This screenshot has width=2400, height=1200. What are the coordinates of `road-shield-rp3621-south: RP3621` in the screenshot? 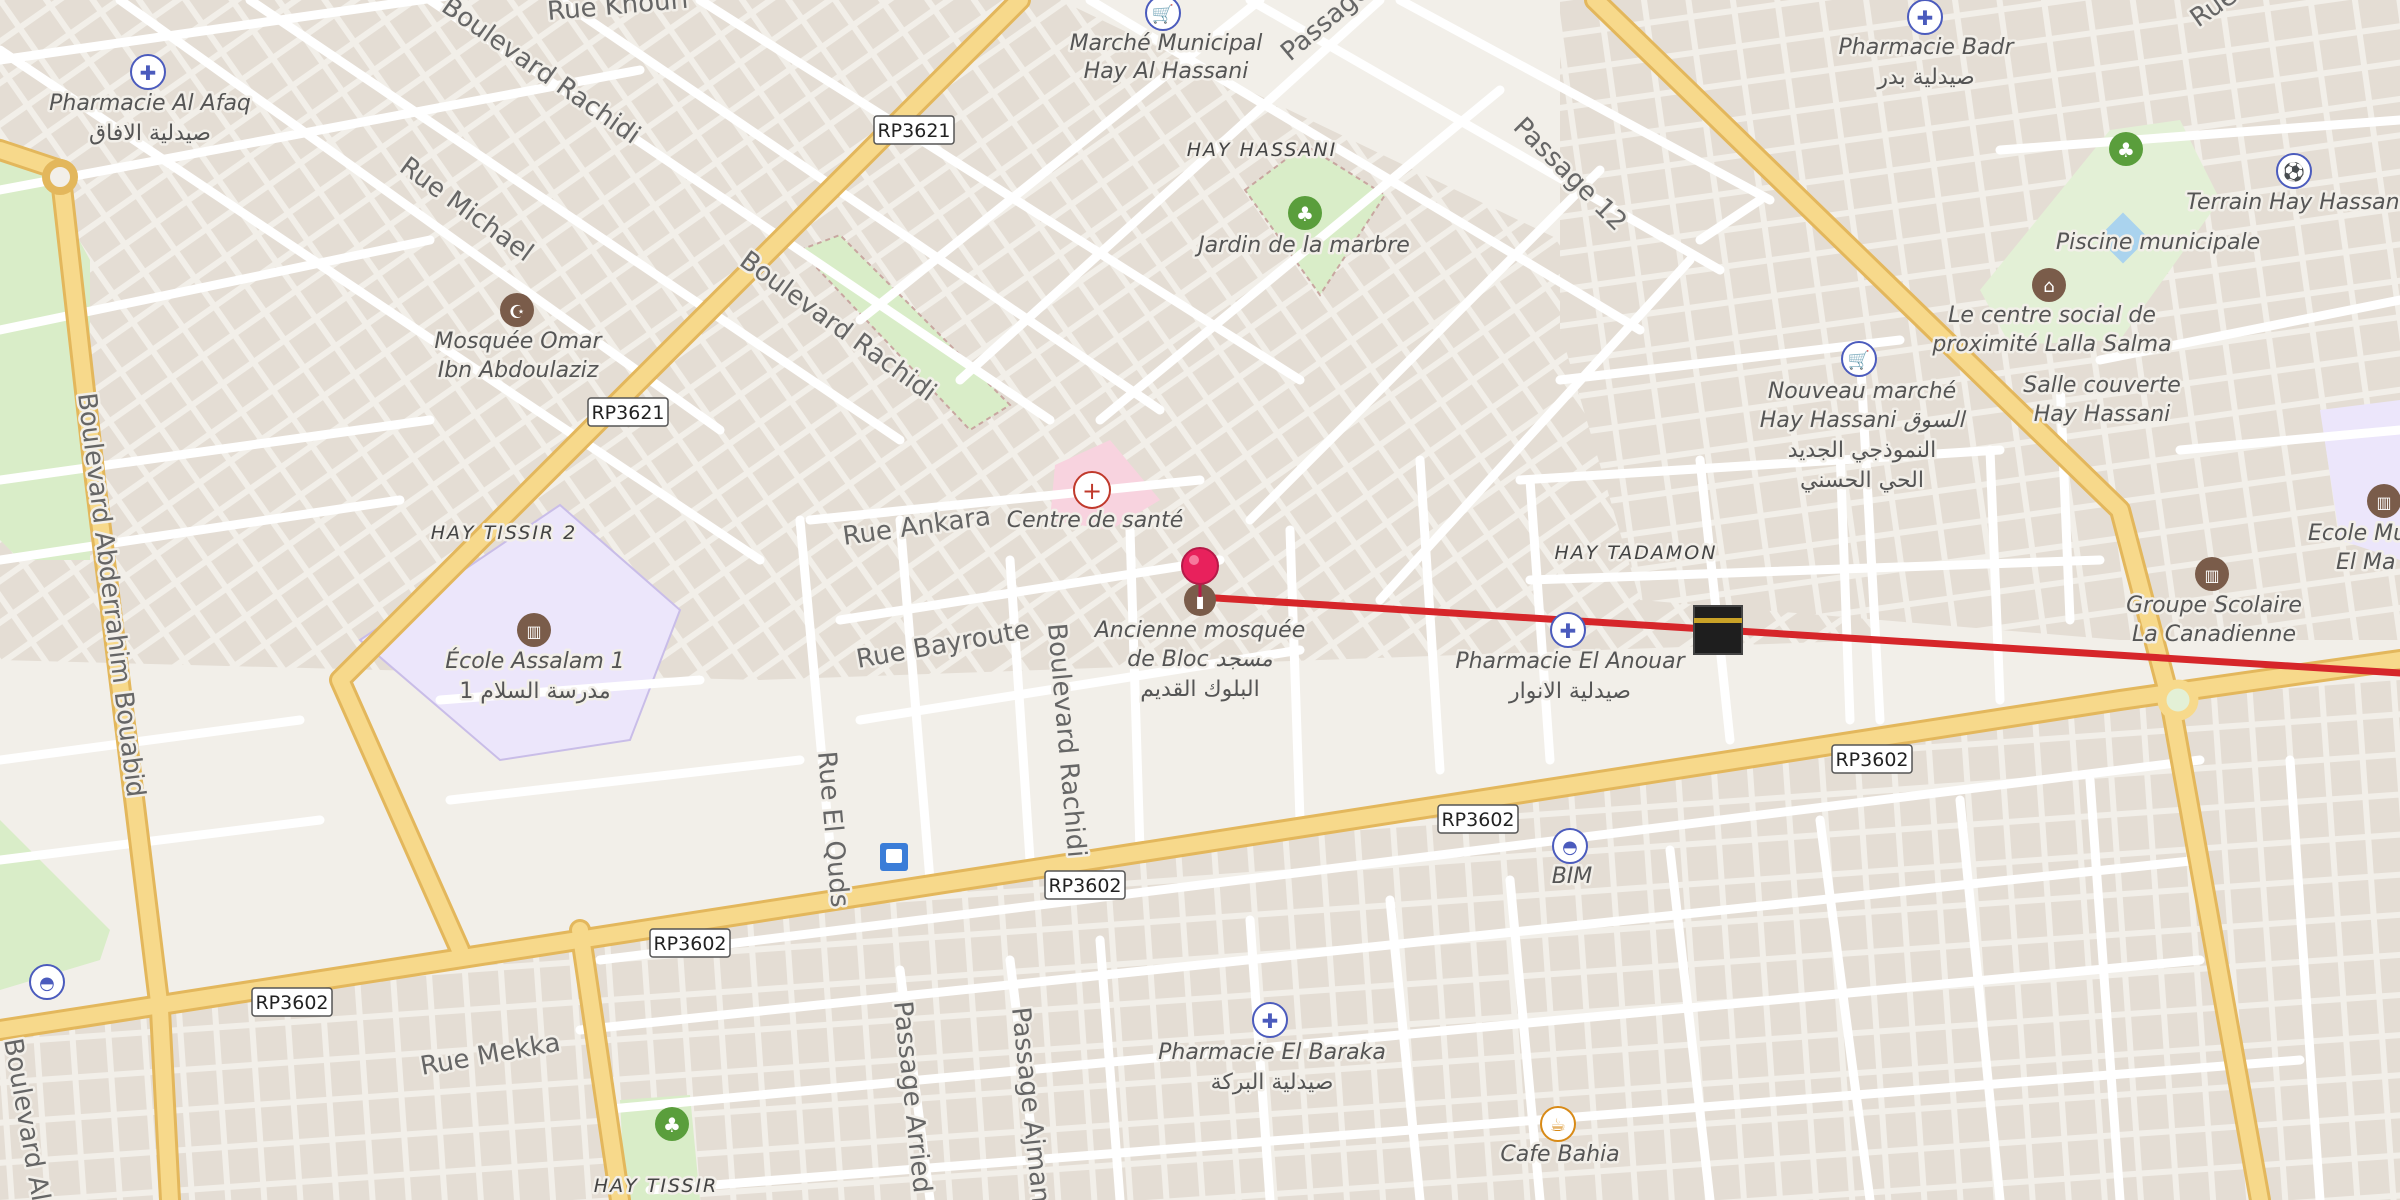 It's located at (628, 412).